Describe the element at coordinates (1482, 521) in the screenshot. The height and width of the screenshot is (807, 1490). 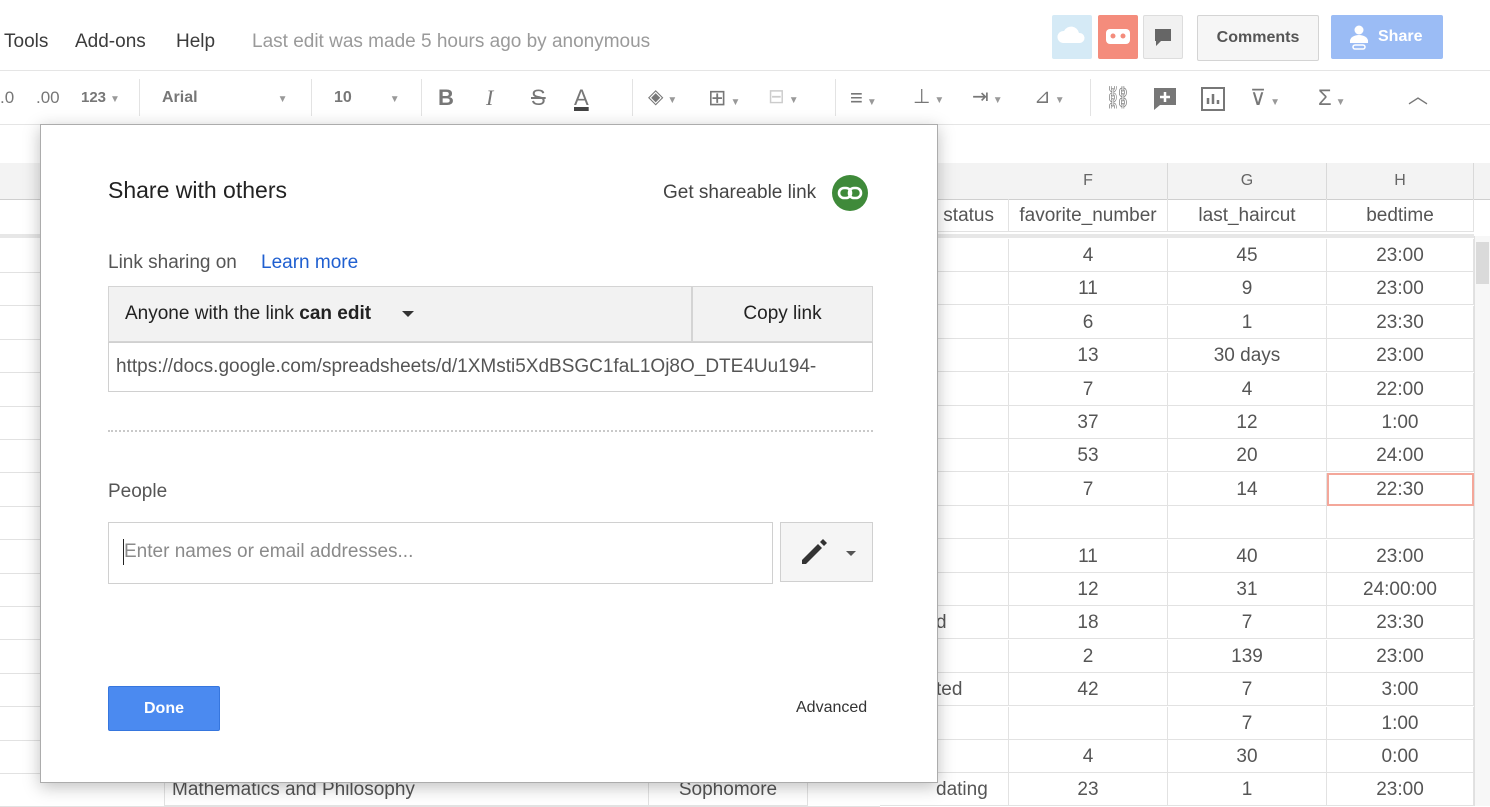
I see `vertical-scrollbar` at that location.